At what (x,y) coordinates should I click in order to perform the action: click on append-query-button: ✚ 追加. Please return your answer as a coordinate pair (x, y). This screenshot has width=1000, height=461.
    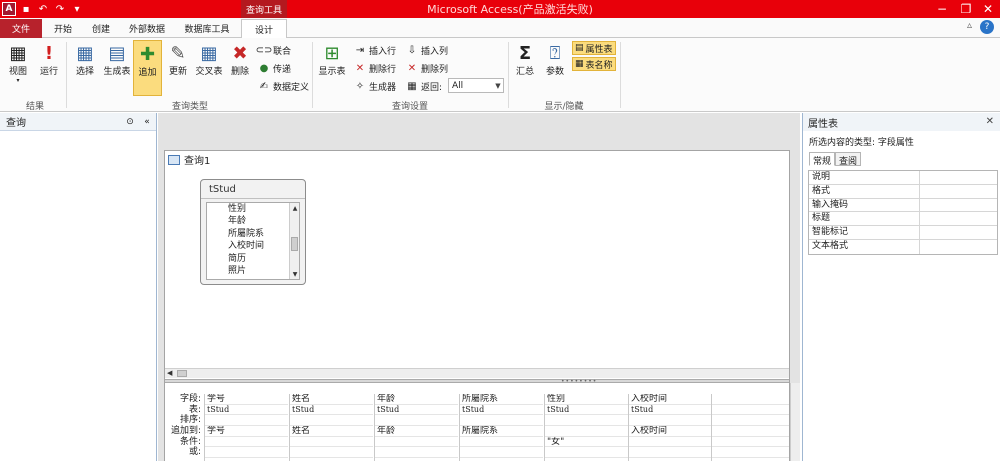
    Looking at the image, I should click on (147, 68).